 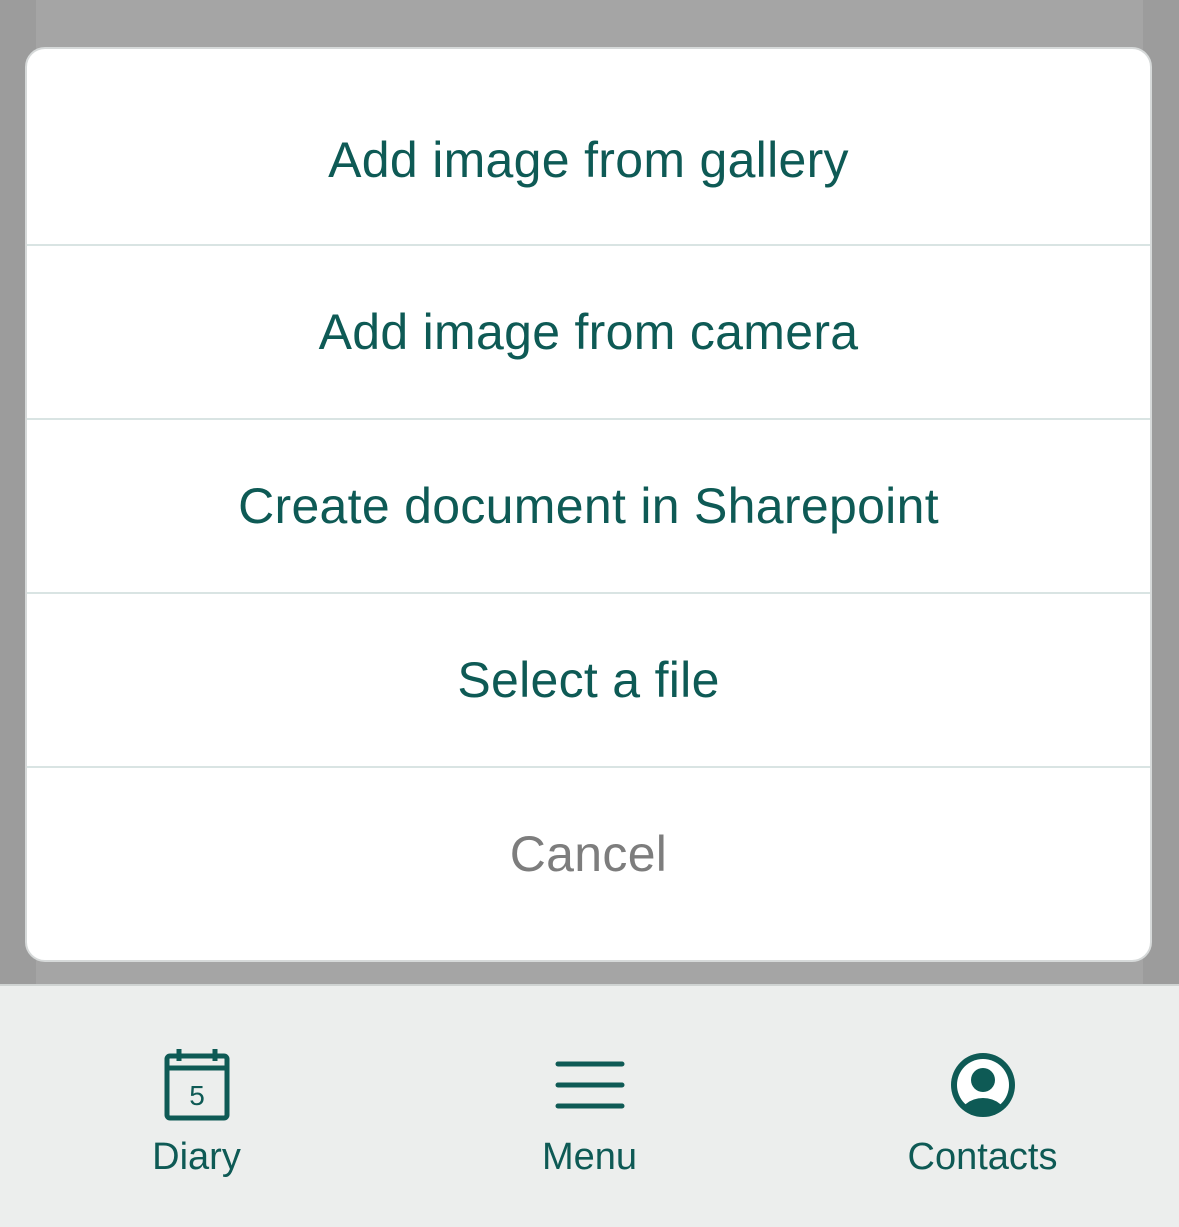 What do you see at coordinates (982, 1157) in the screenshot?
I see `tab-contacts-label: Contacts` at bounding box center [982, 1157].